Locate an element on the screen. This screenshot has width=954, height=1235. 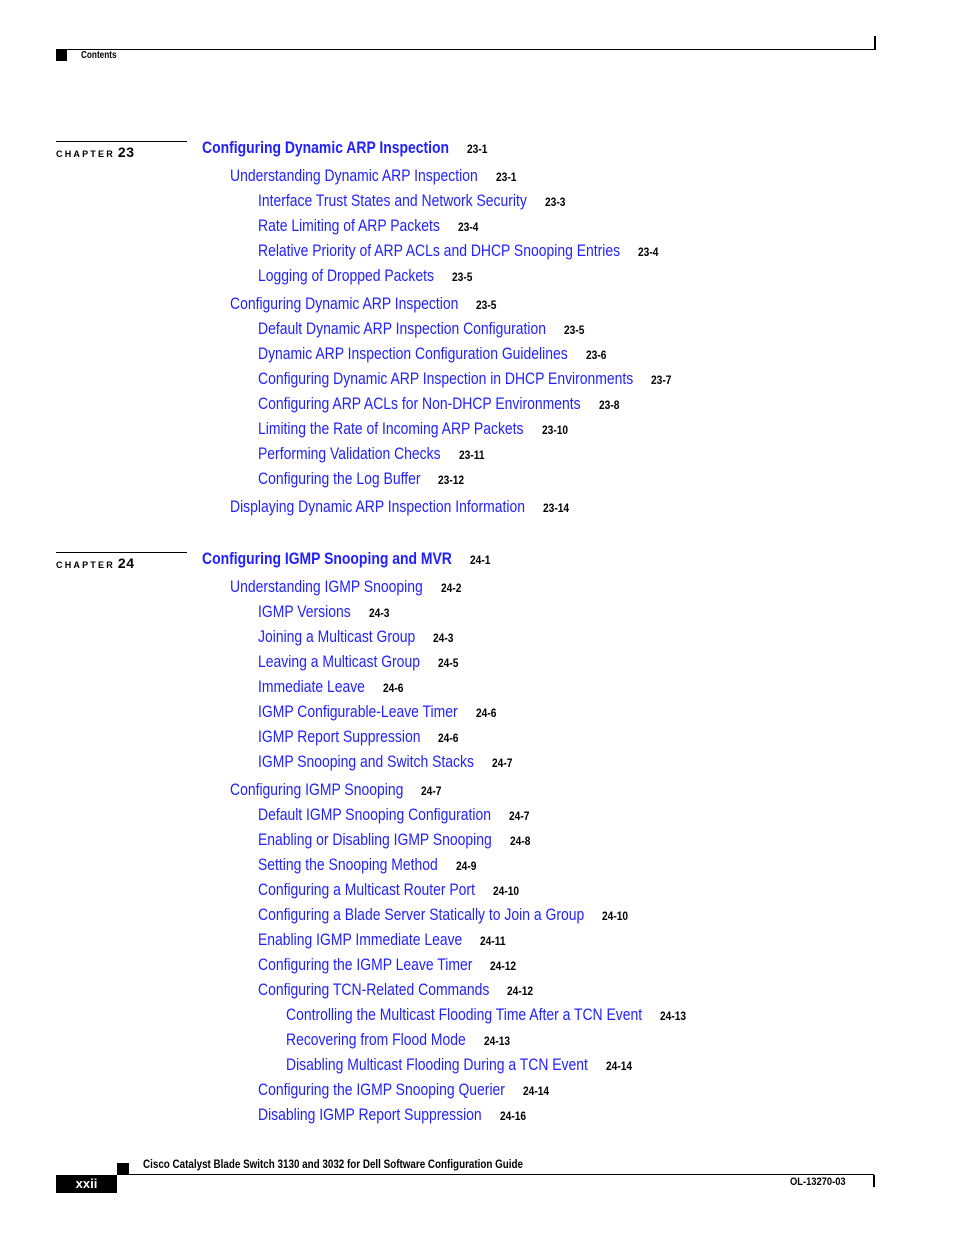
toc-entry-level-2-title: IGMP Report Suppression is located at coordinates (339, 737).